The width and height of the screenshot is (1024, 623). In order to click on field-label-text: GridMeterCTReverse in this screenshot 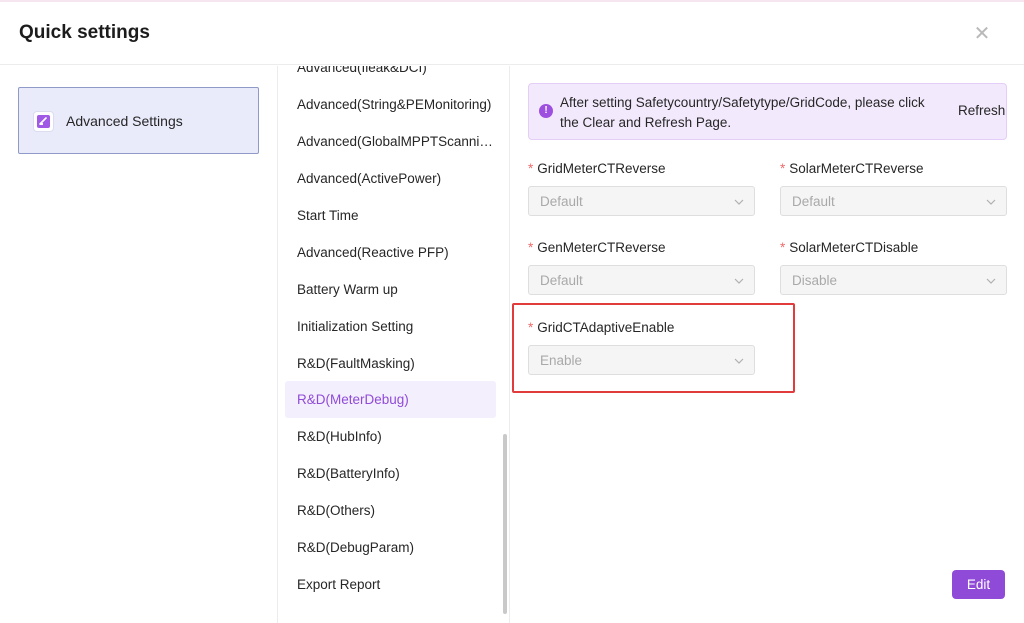, I will do `click(601, 168)`.